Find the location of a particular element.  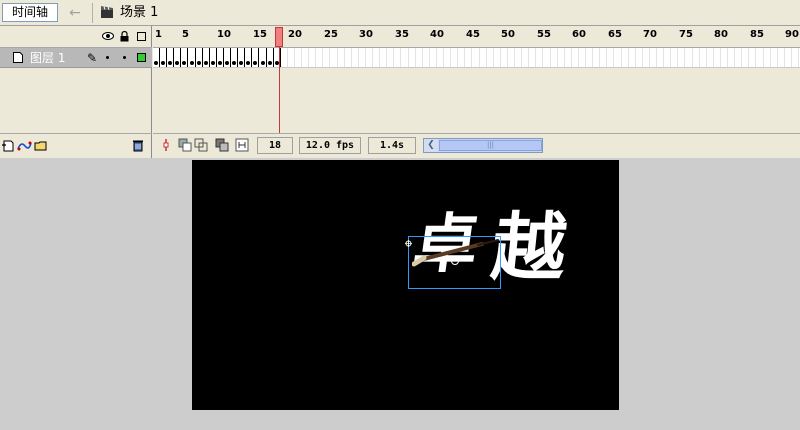

lock-dot is located at coordinates (124, 57).